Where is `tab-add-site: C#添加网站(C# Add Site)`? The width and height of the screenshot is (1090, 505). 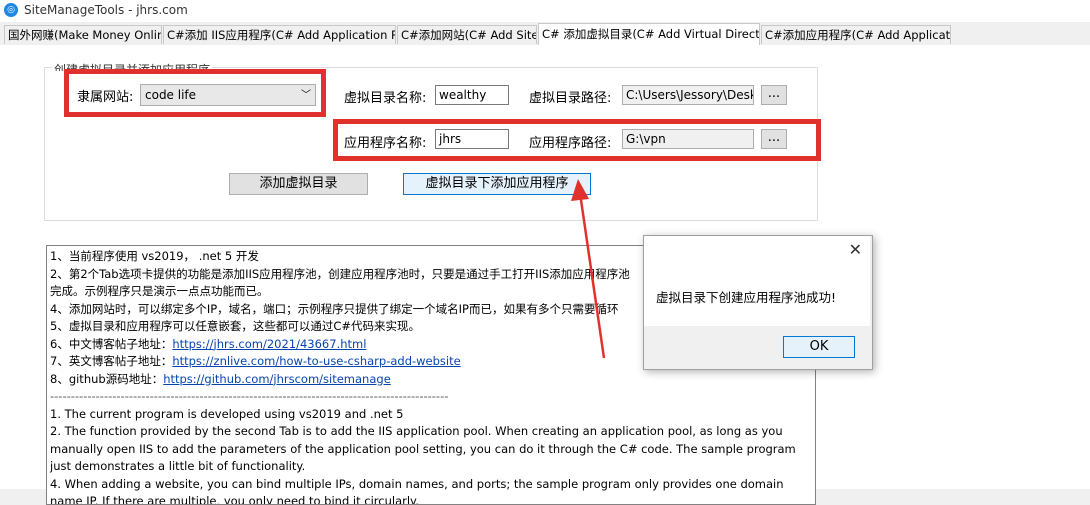 tab-add-site: C#添加网站(C# Add Site) is located at coordinates (467, 34).